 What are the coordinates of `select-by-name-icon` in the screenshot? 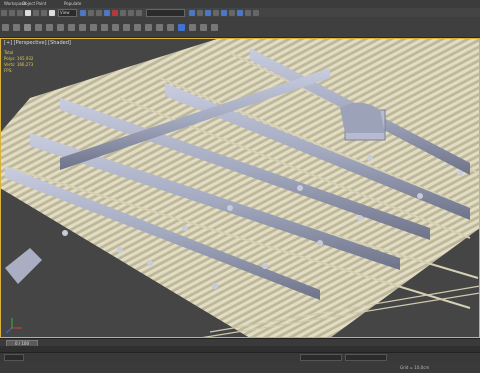 It's located at (52, 12).